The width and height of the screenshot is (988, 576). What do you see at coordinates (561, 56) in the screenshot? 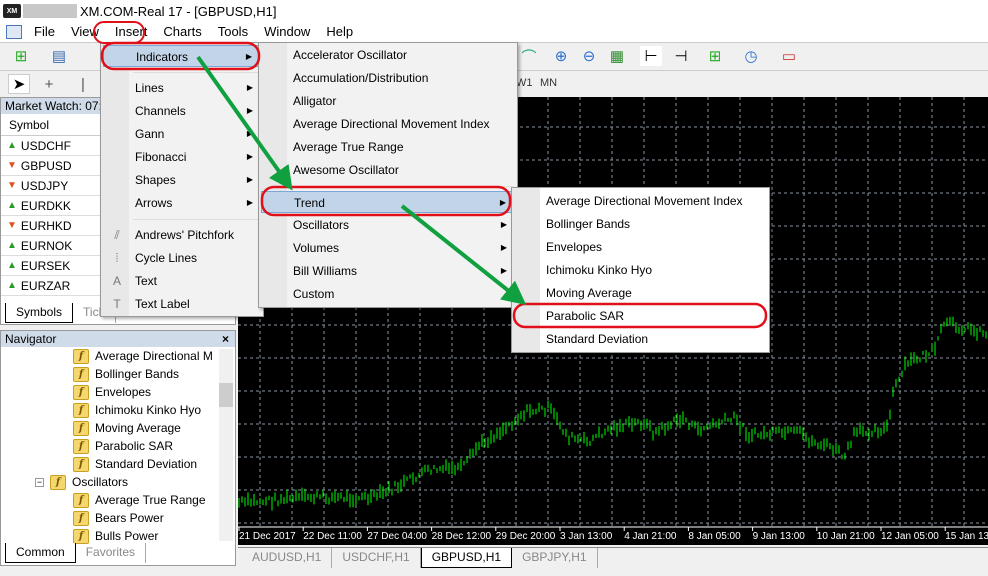
I see `zoom-in-icon: ⊕` at bounding box center [561, 56].